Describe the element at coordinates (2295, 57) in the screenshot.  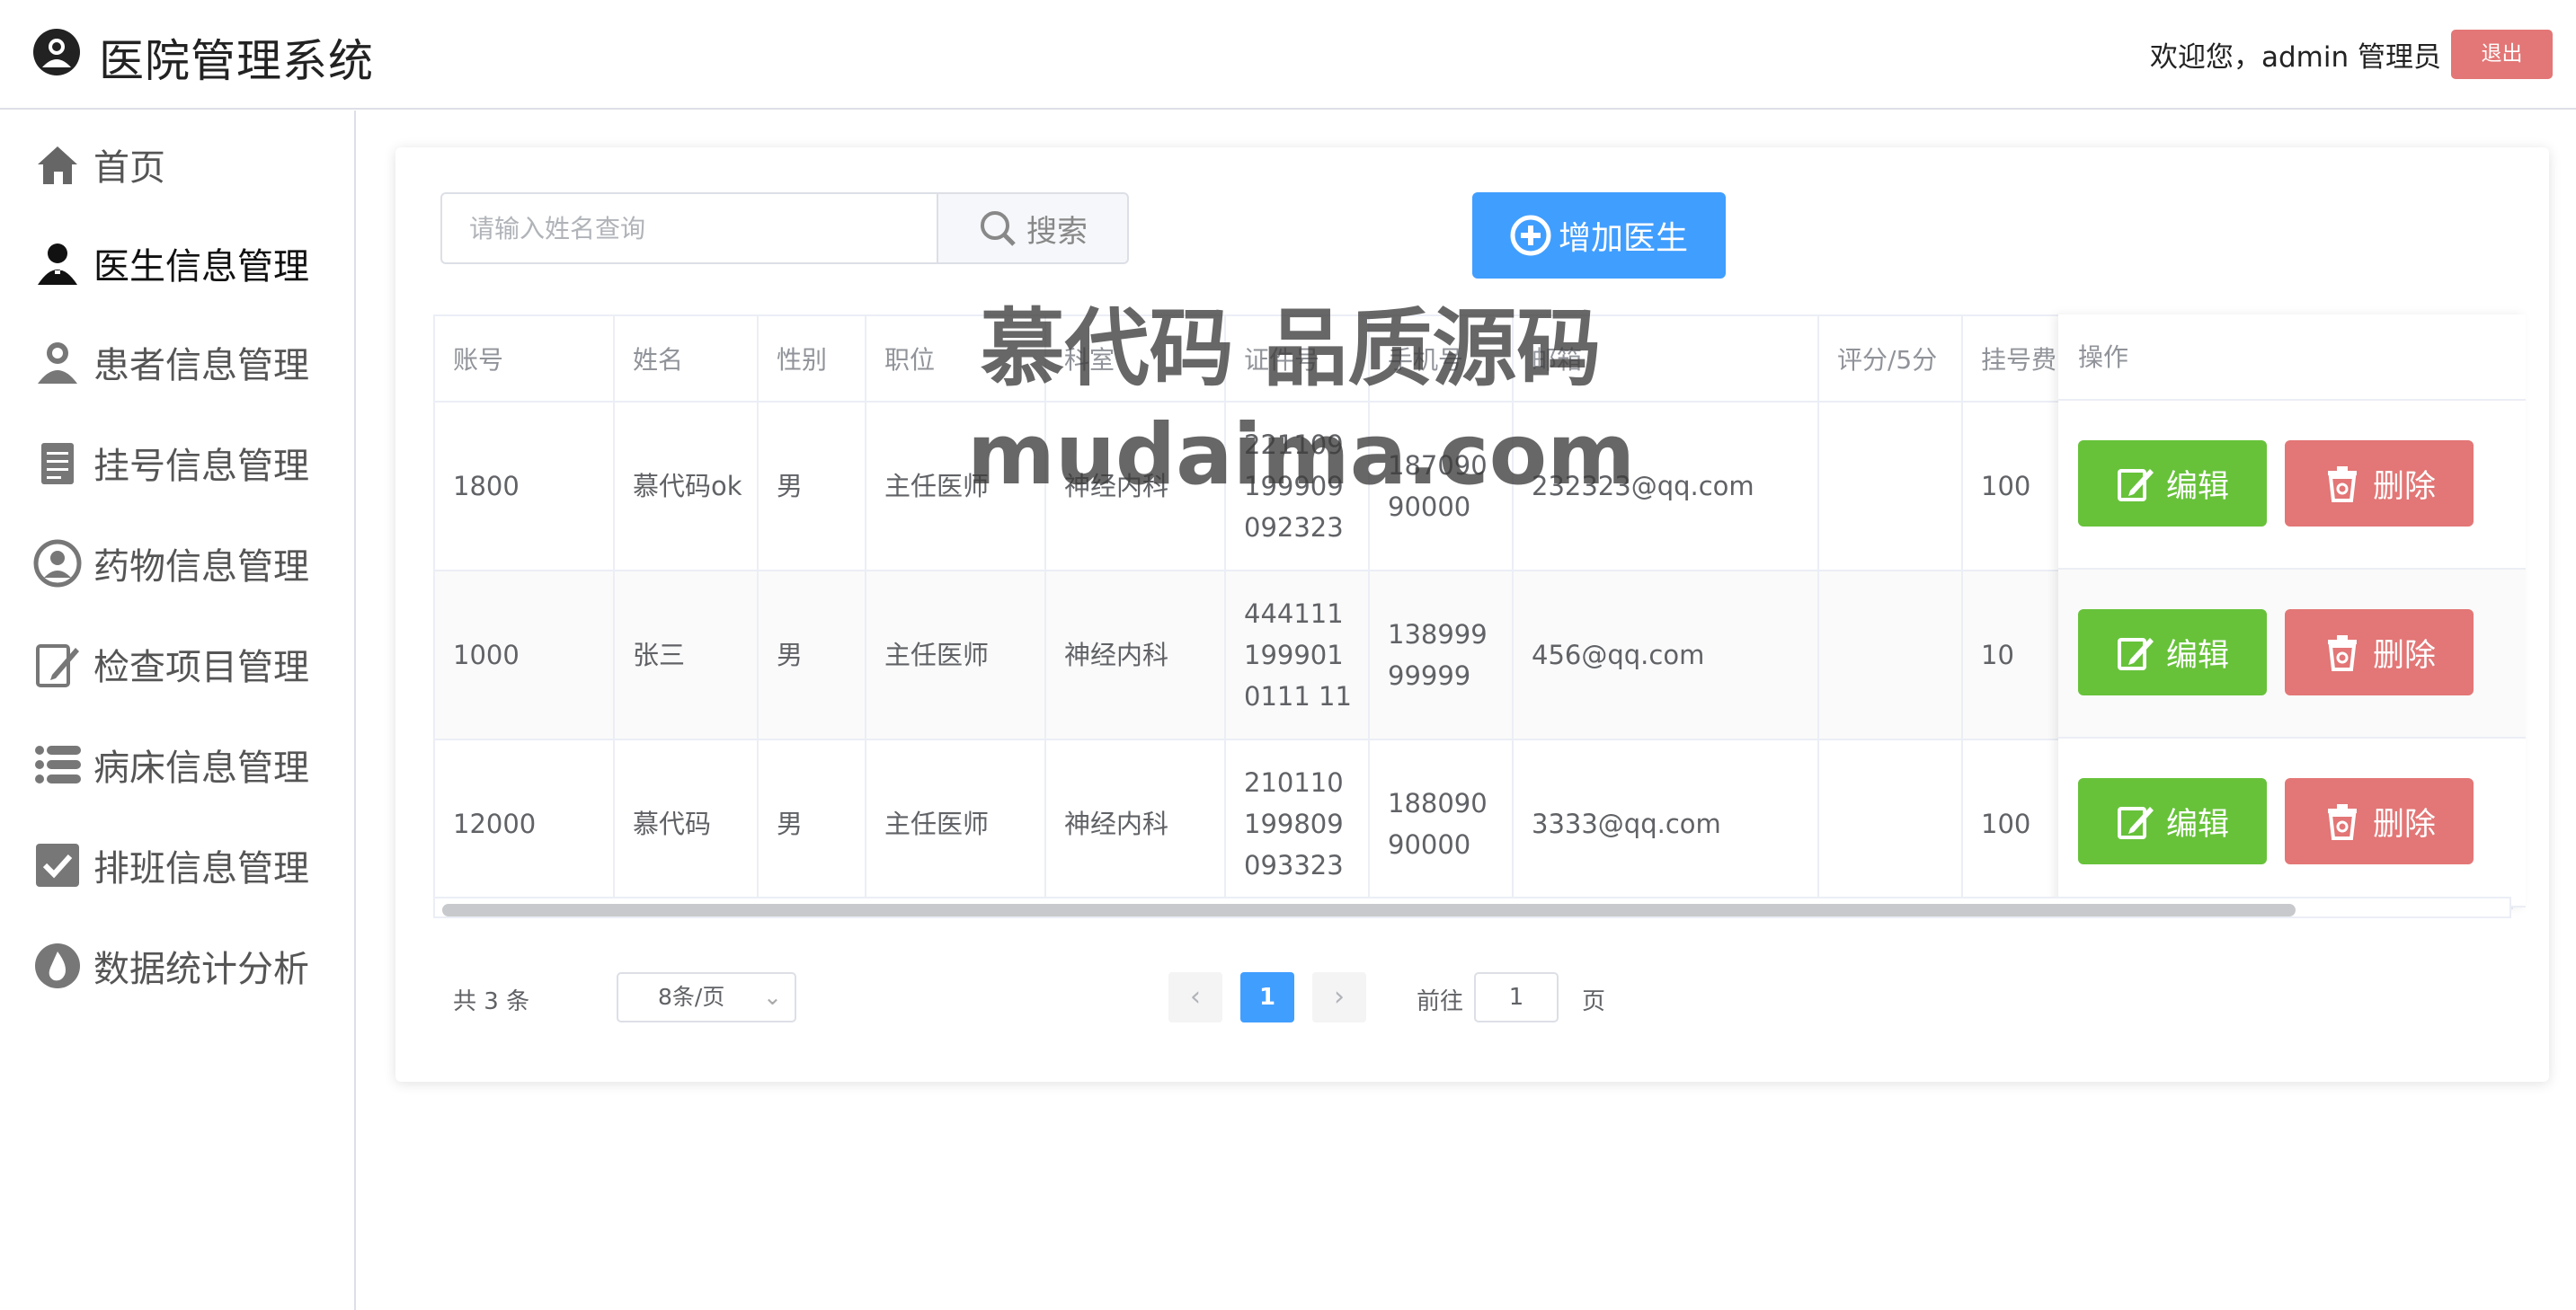
I see `welcome-text: 欢迎您，admin 管理员` at that location.